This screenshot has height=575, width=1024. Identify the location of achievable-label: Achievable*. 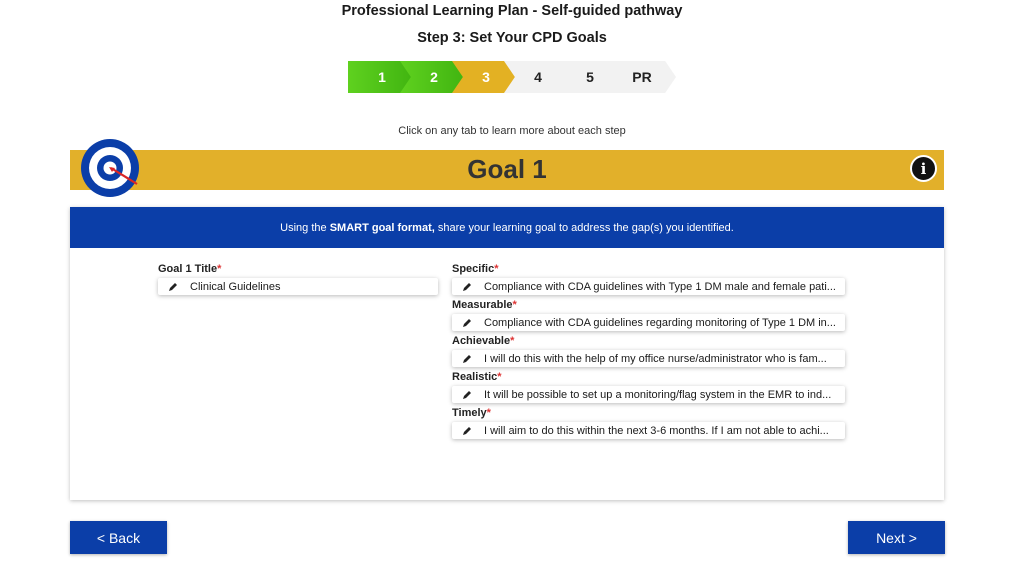
(483, 341).